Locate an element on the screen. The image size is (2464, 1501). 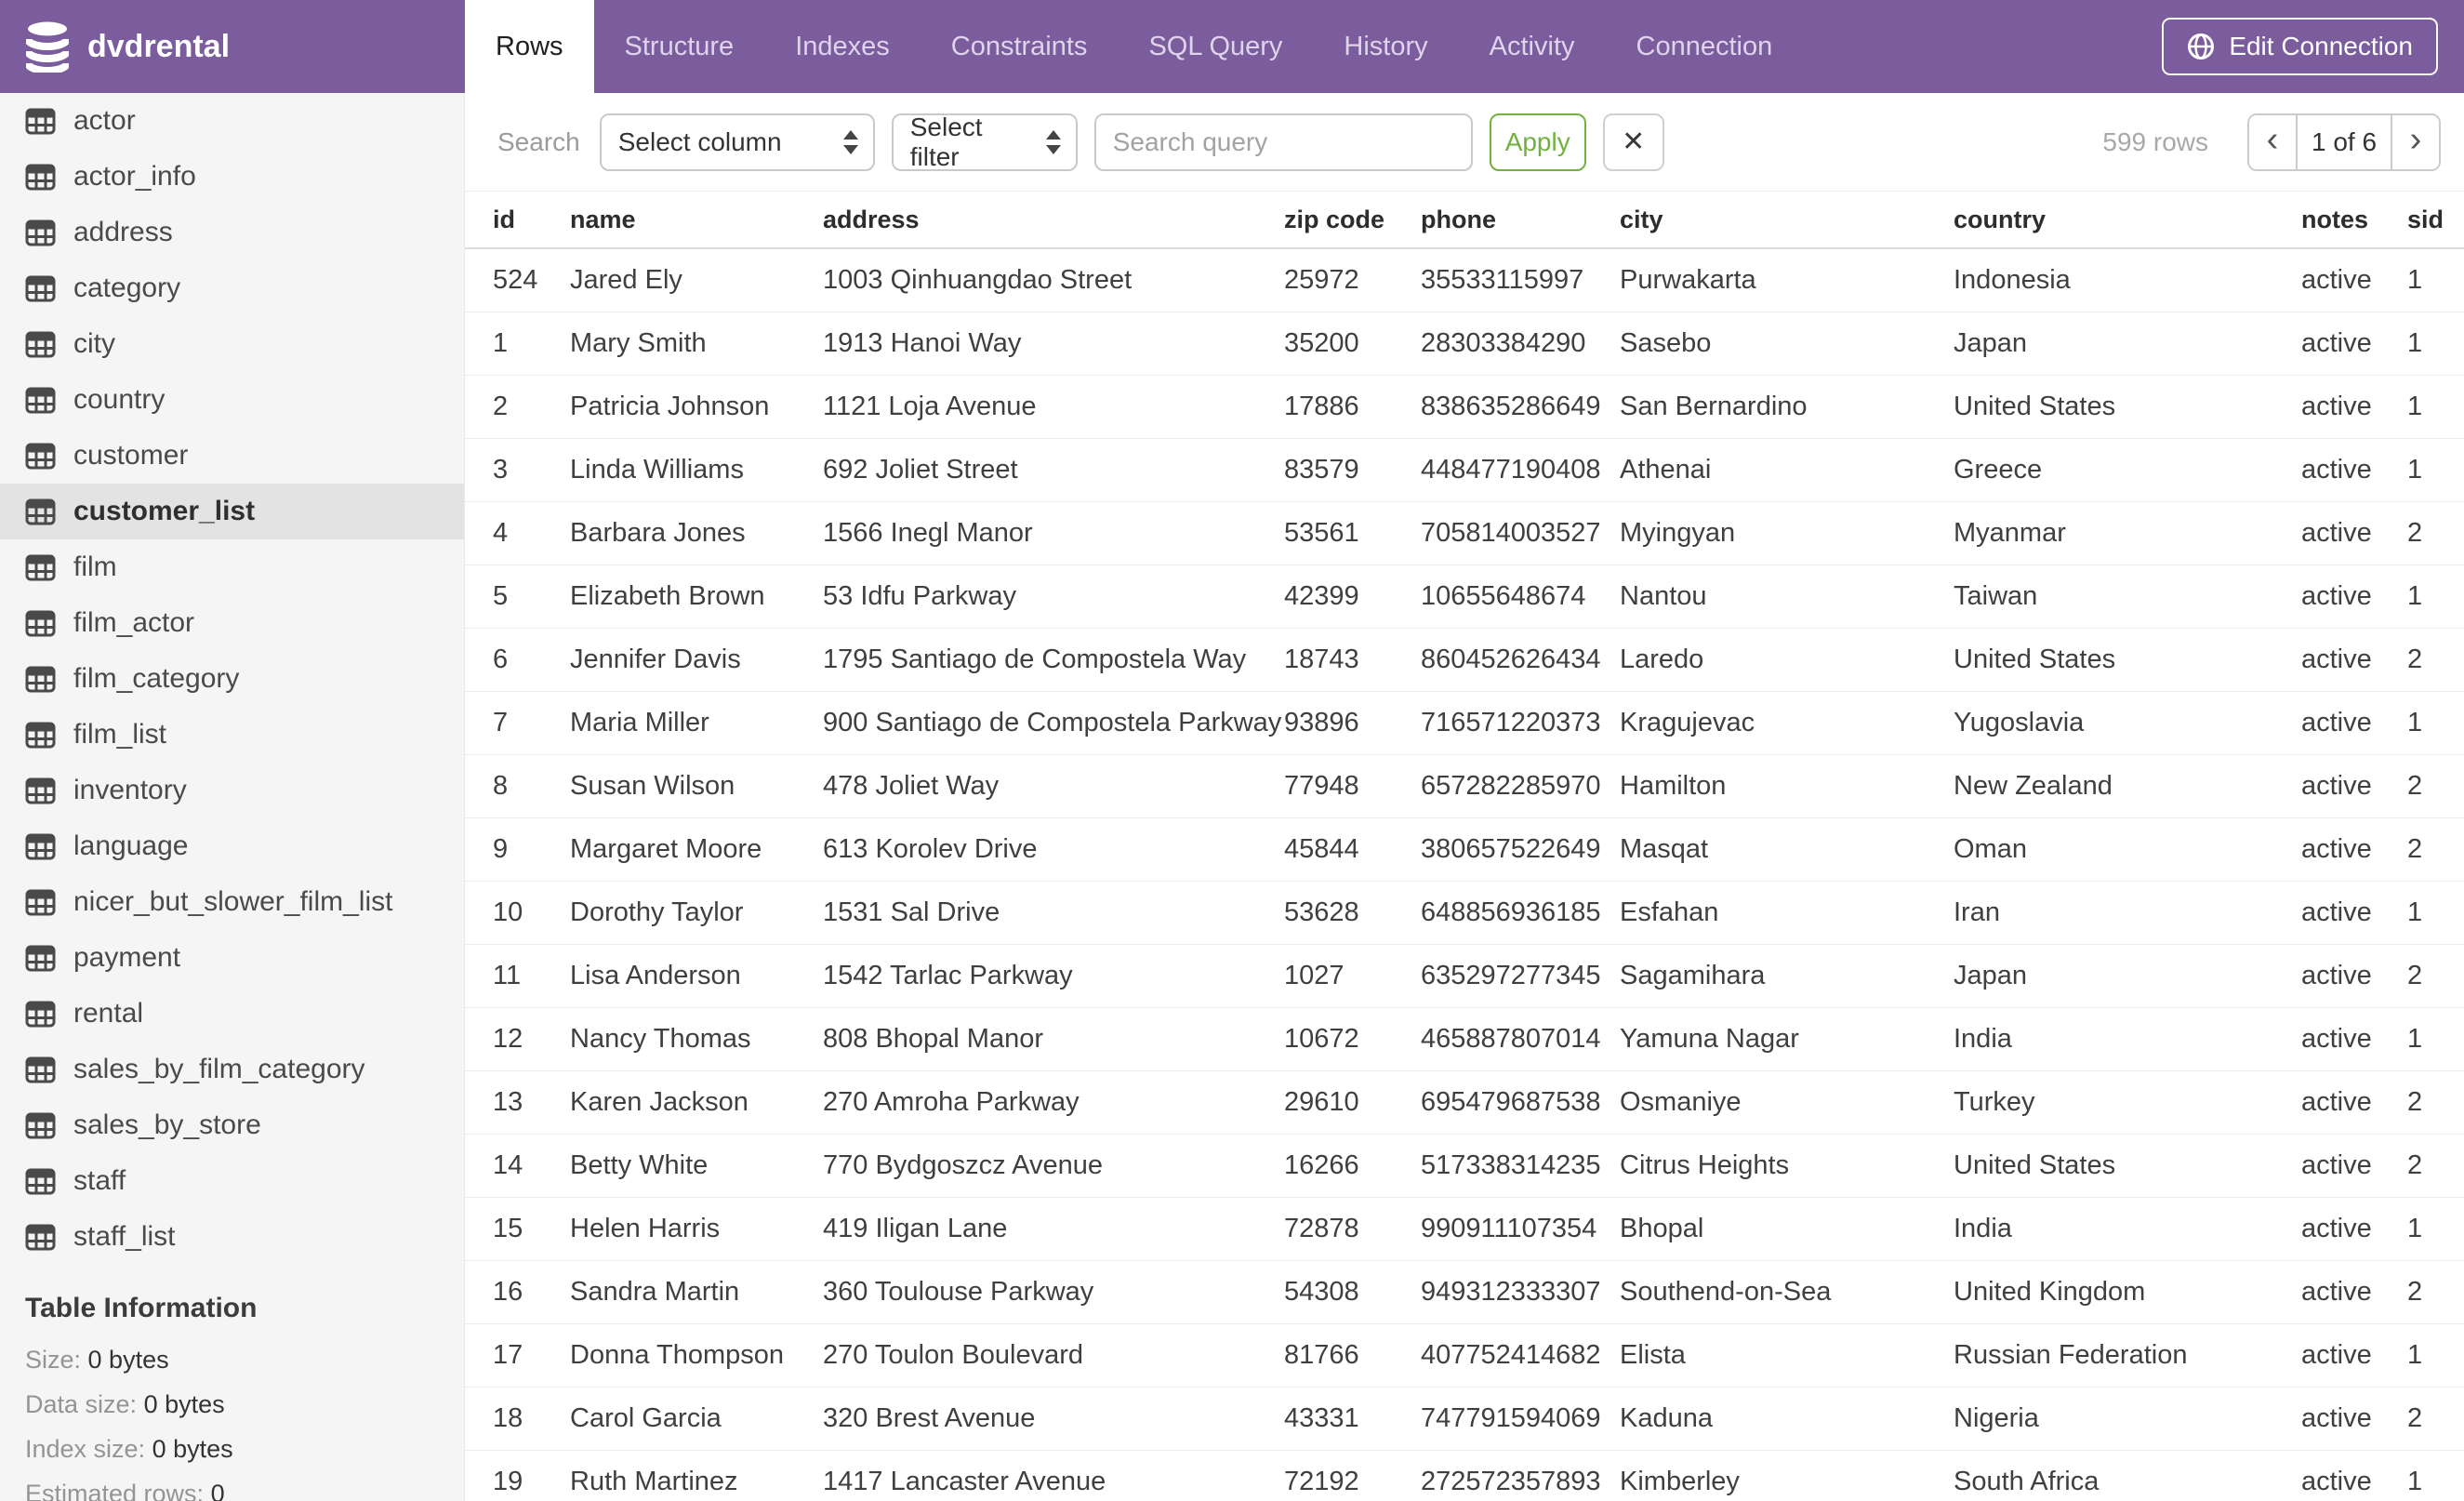
cell-id: 5 is located at coordinates (517, 597).